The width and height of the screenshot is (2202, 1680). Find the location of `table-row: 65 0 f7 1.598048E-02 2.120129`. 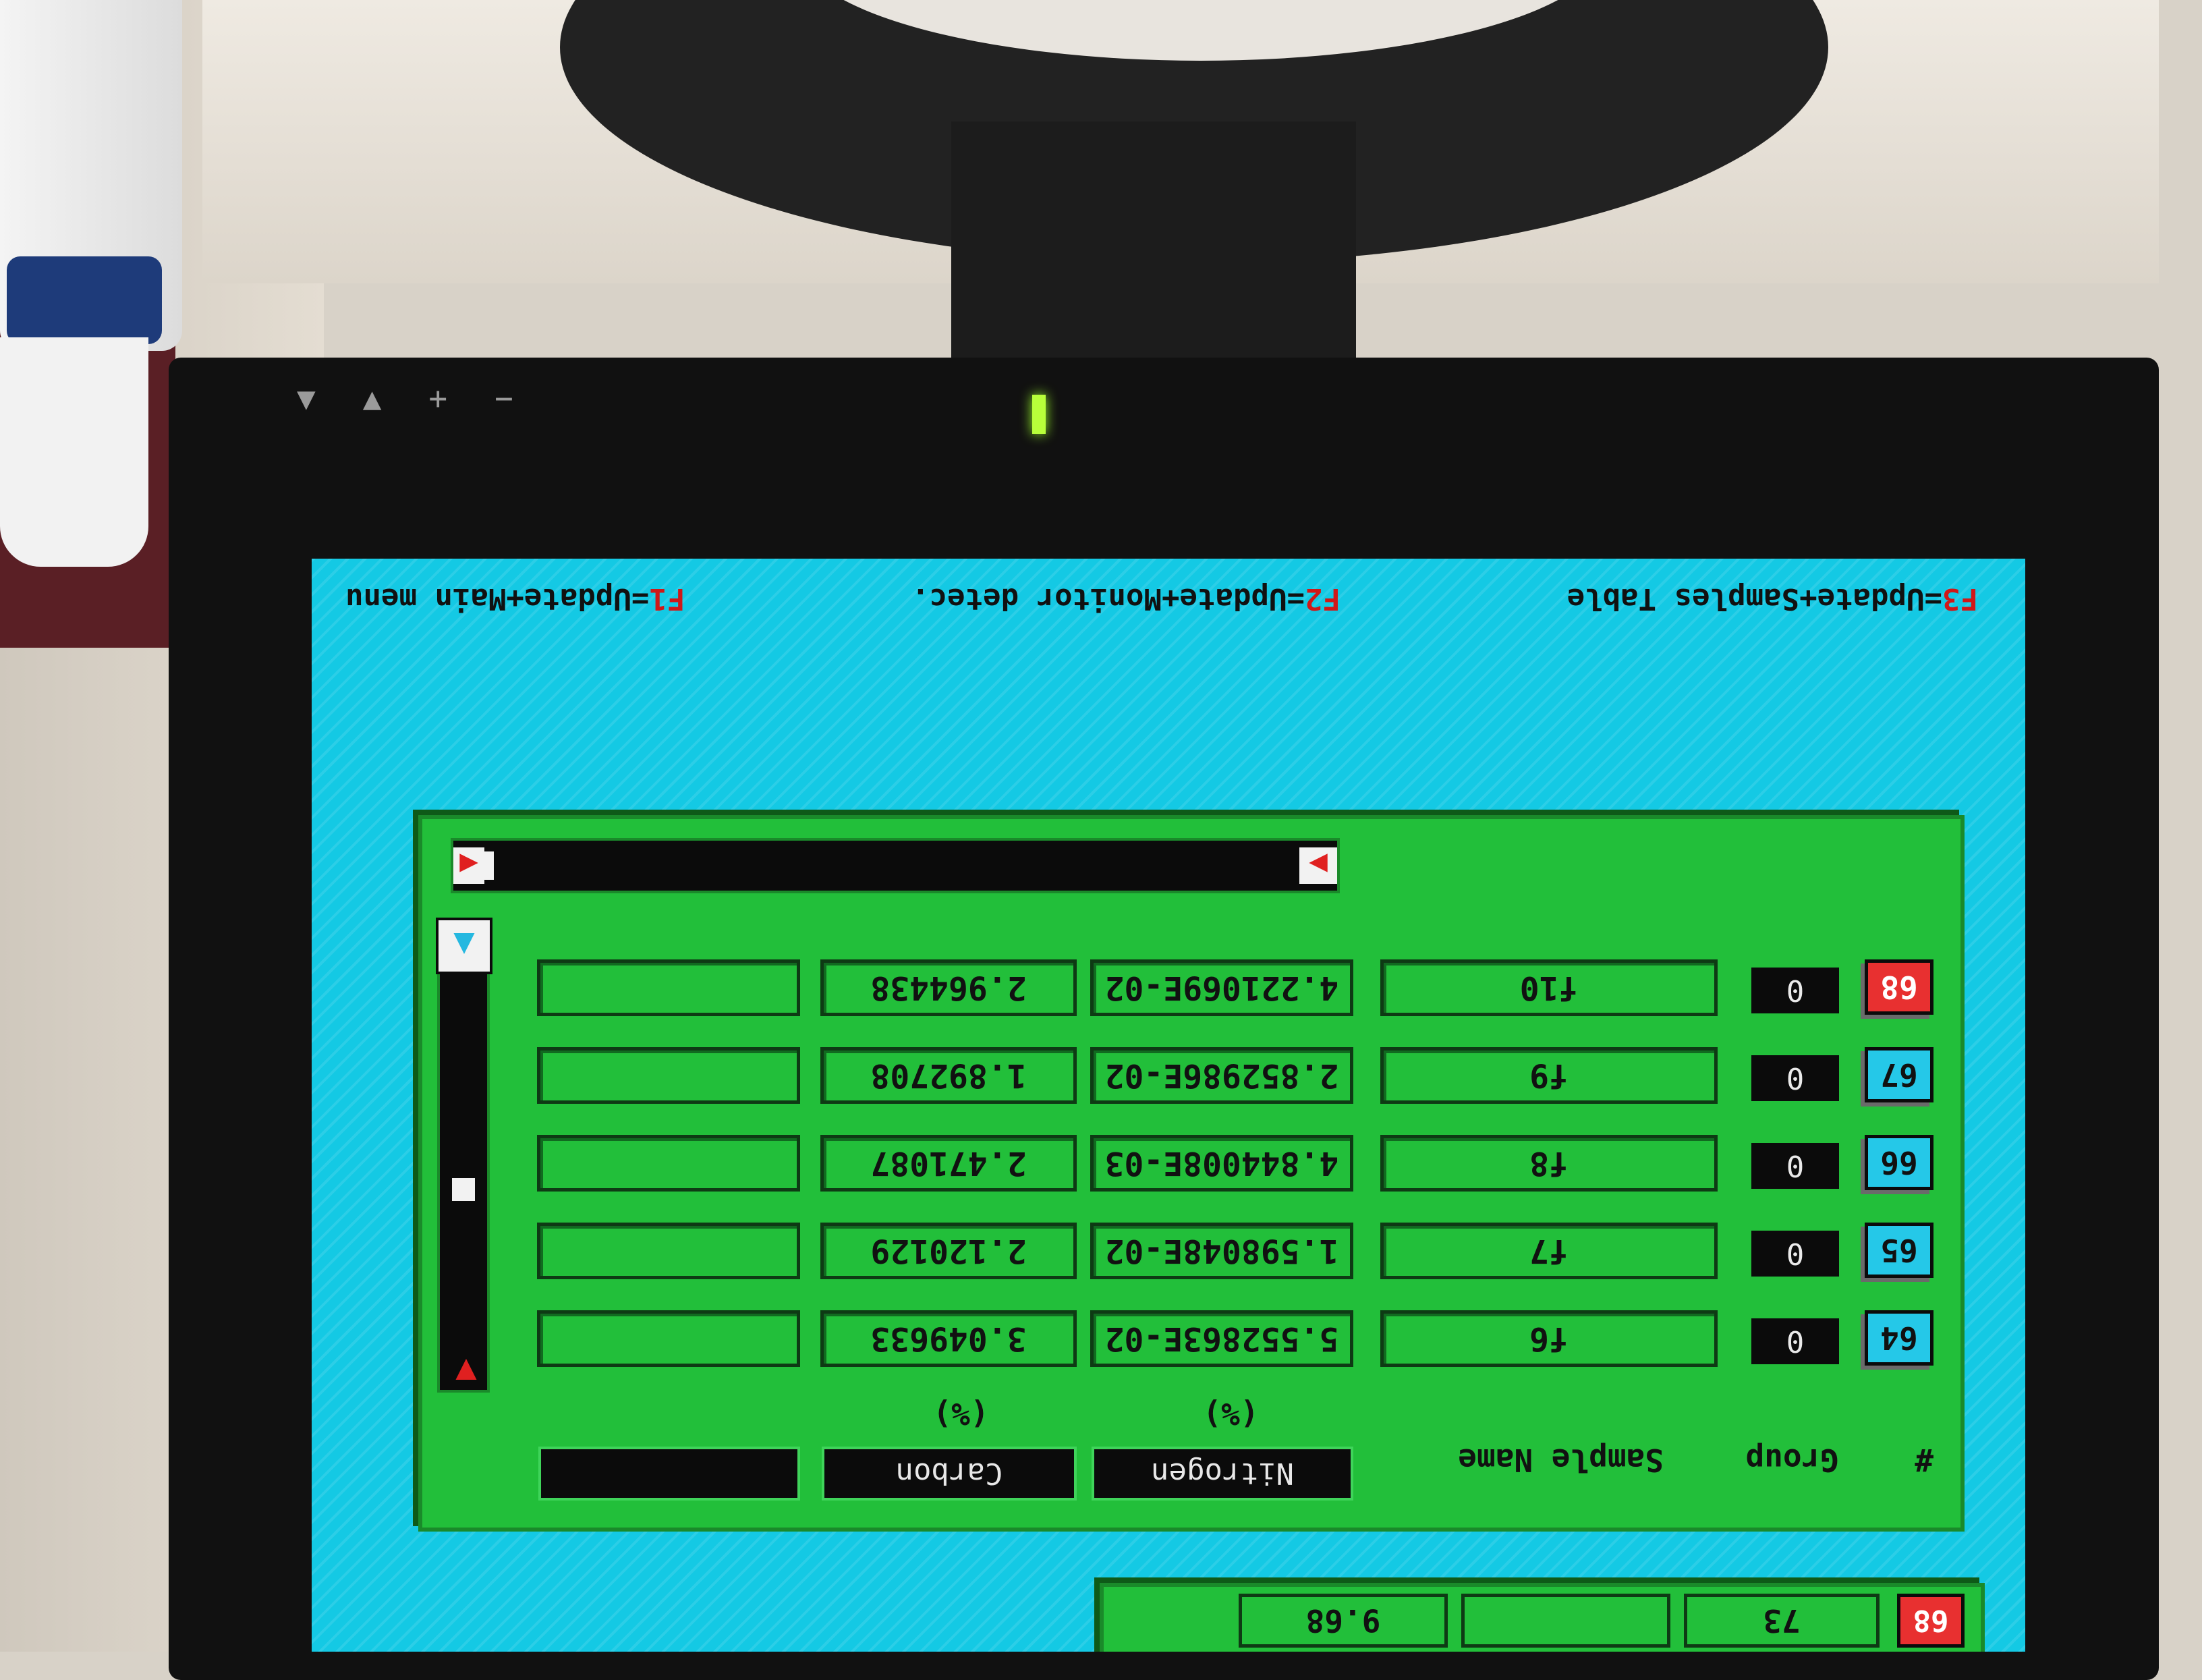

table-row: 65 0 f7 1.598048E-02 2.120129 is located at coordinates (1191, 1251).